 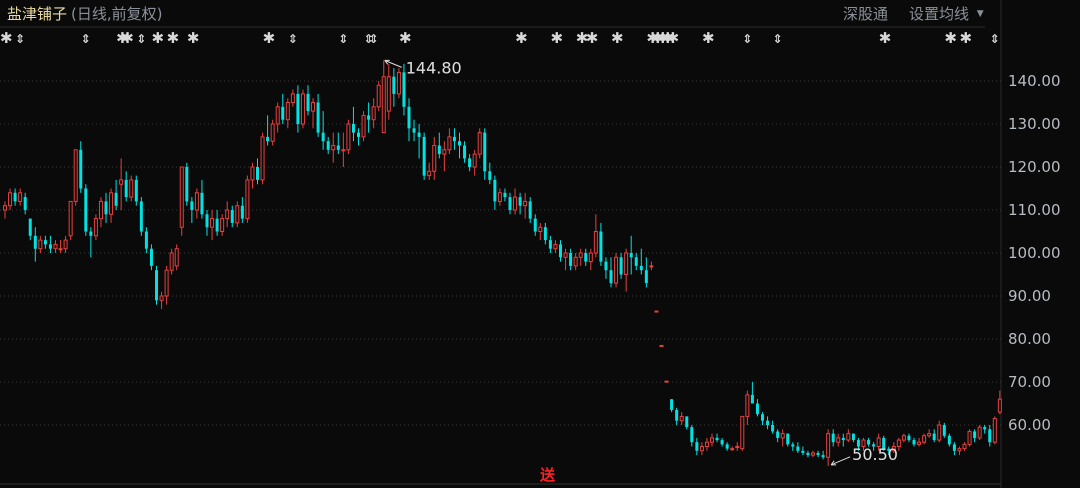 What do you see at coordinates (865, 13) in the screenshot?
I see `hk-connect-button: 深股通` at bounding box center [865, 13].